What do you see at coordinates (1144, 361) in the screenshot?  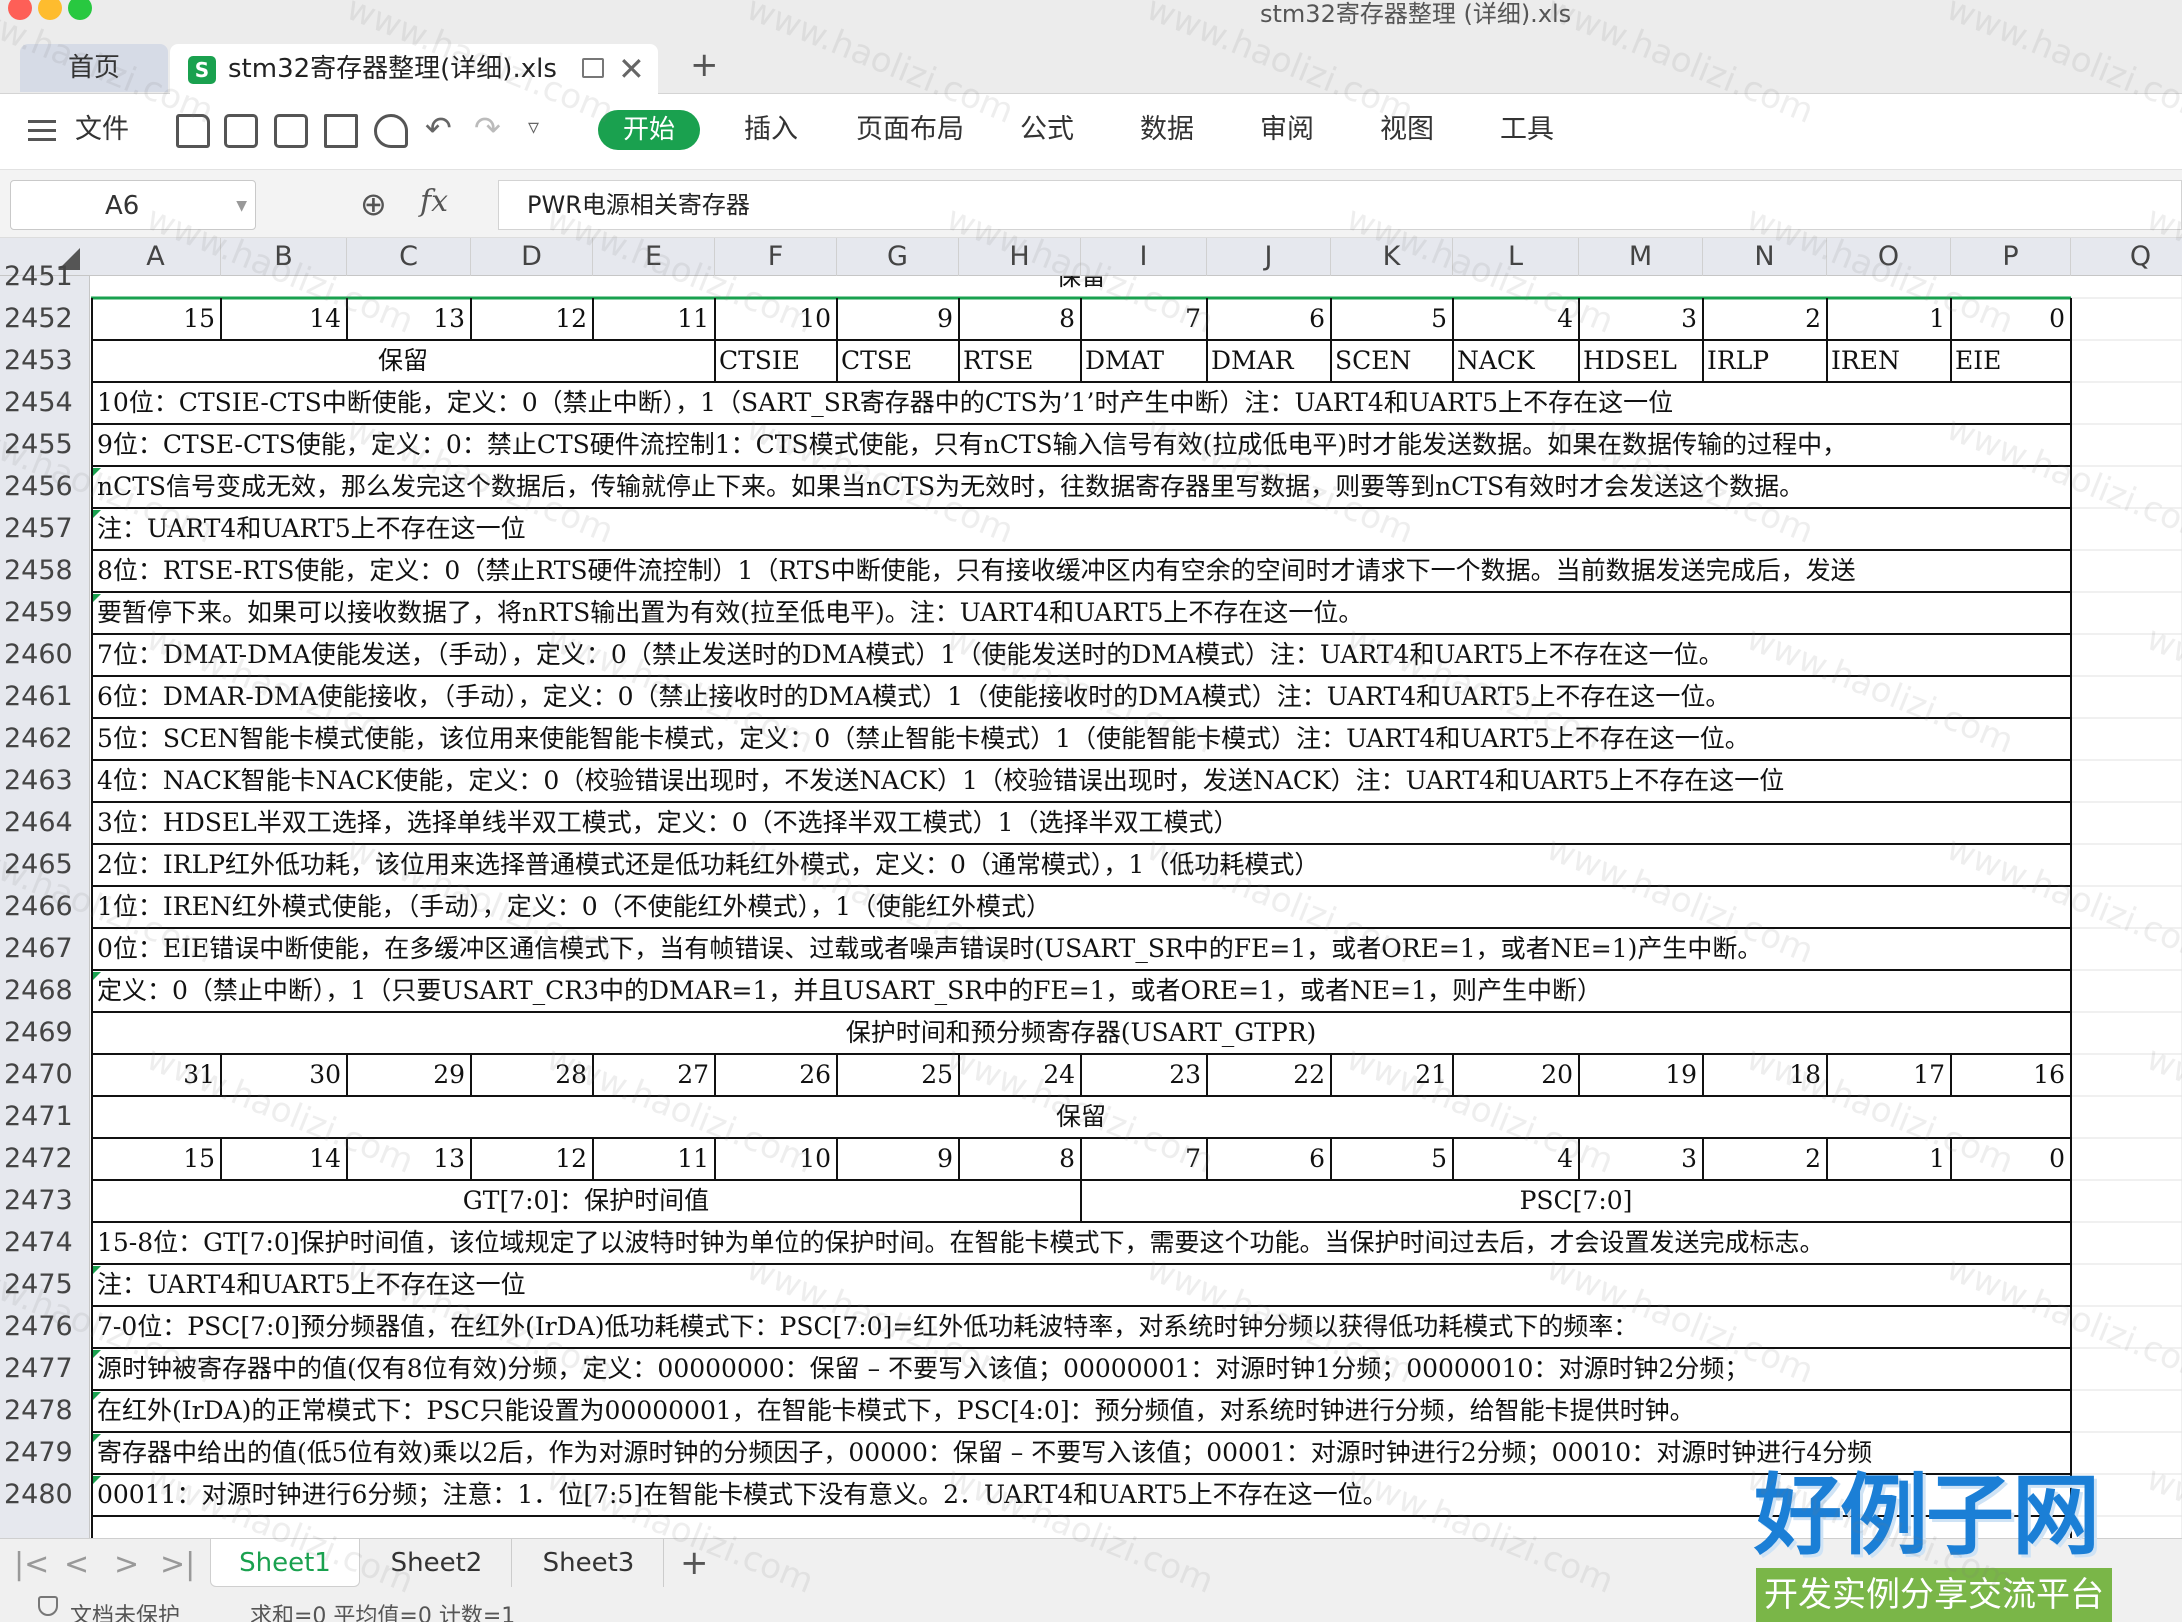 I see `cell-bit-name: DMAT` at bounding box center [1144, 361].